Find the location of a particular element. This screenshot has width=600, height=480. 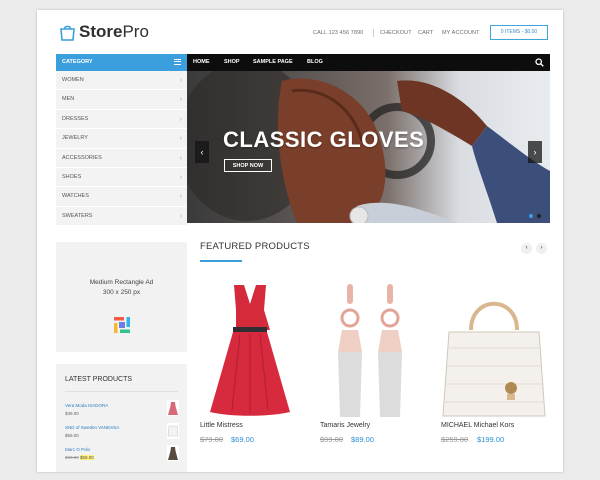

ad-logo-icon is located at coordinates (122, 325).